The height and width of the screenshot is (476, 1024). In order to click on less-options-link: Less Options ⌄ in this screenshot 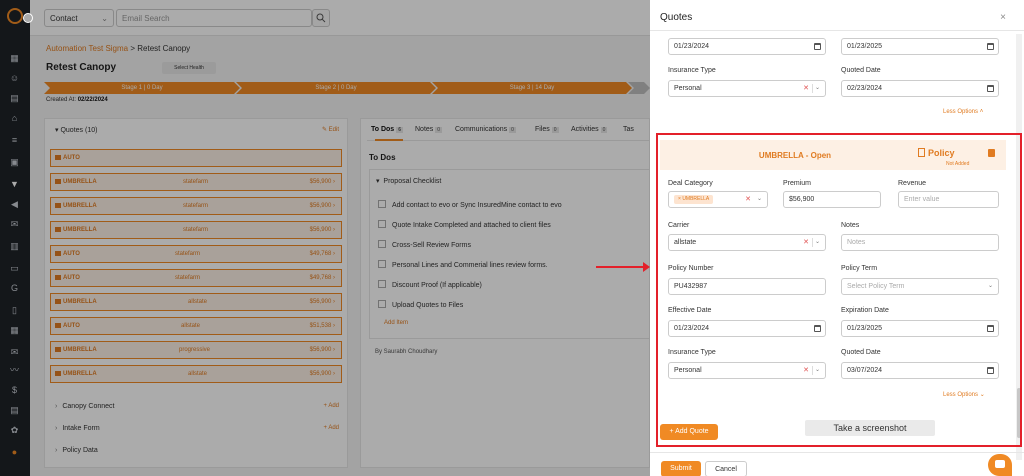, I will do `click(964, 394)`.